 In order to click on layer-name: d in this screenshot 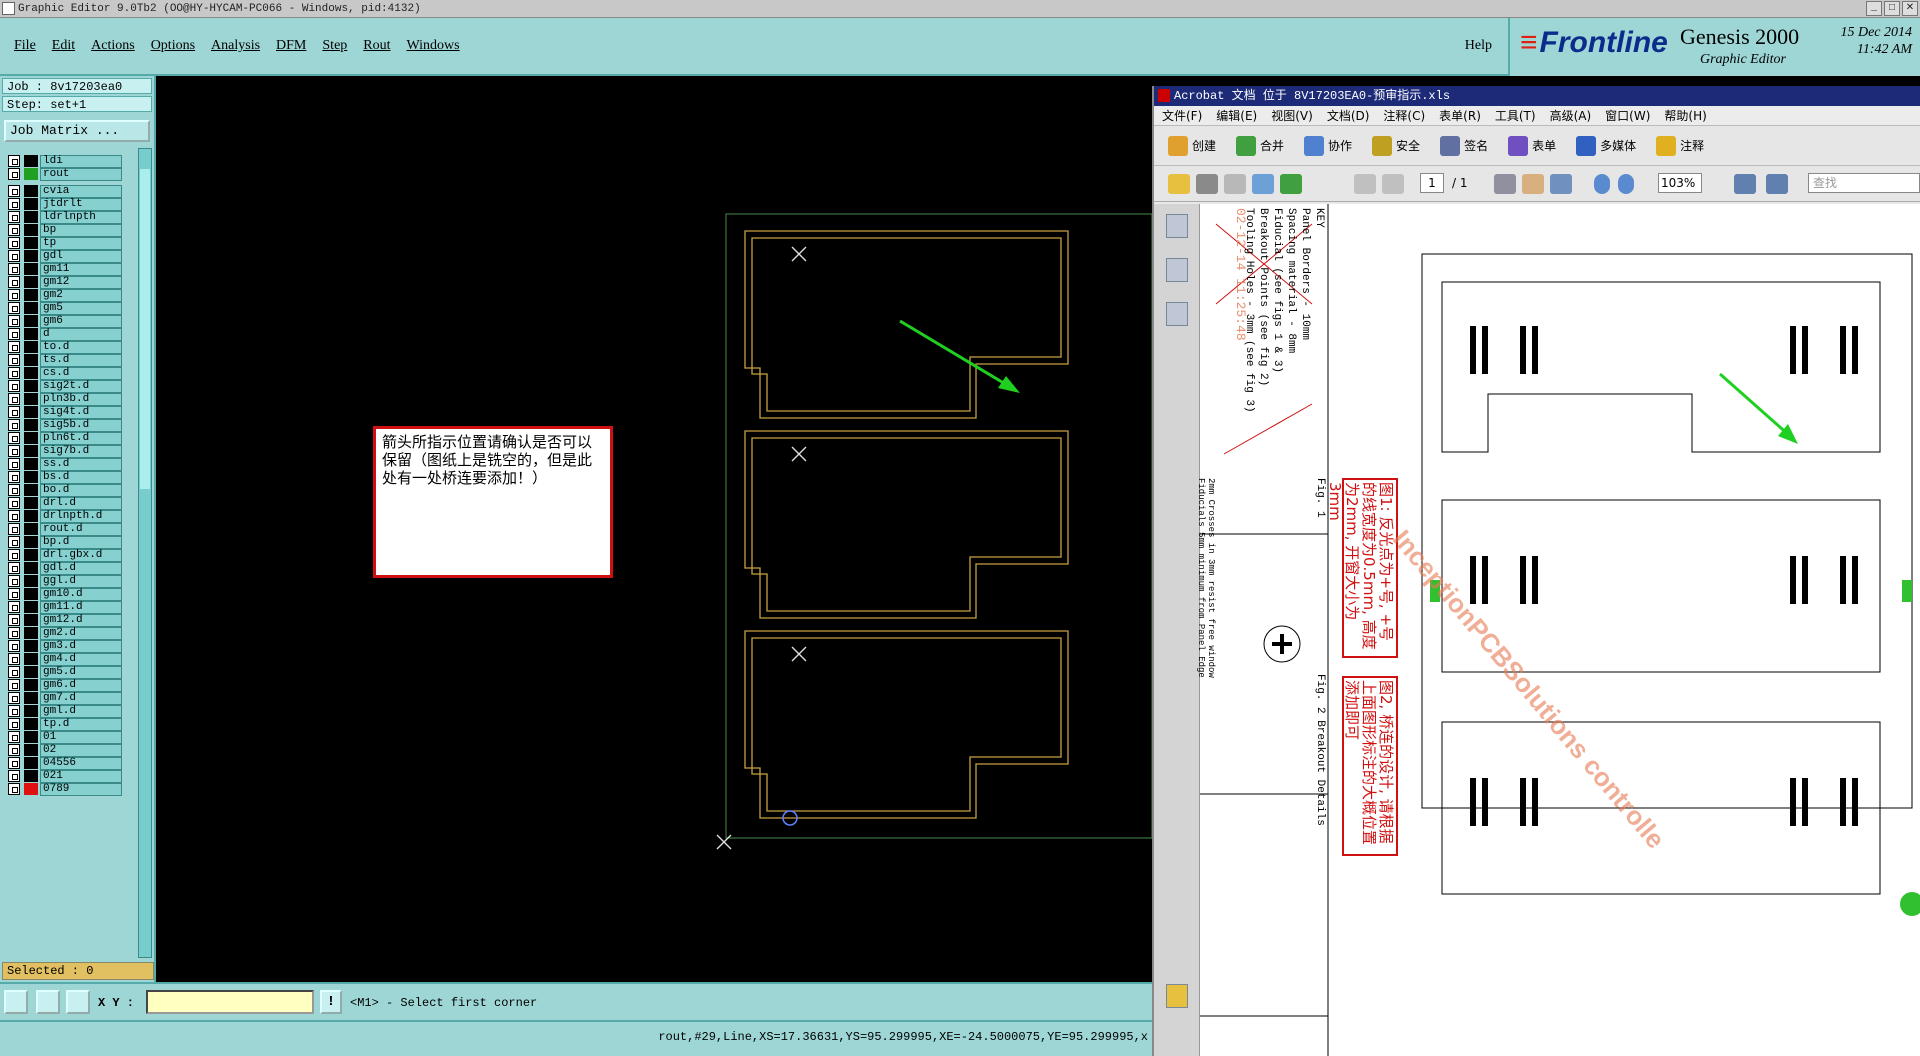, I will do `click(81, 334)`.